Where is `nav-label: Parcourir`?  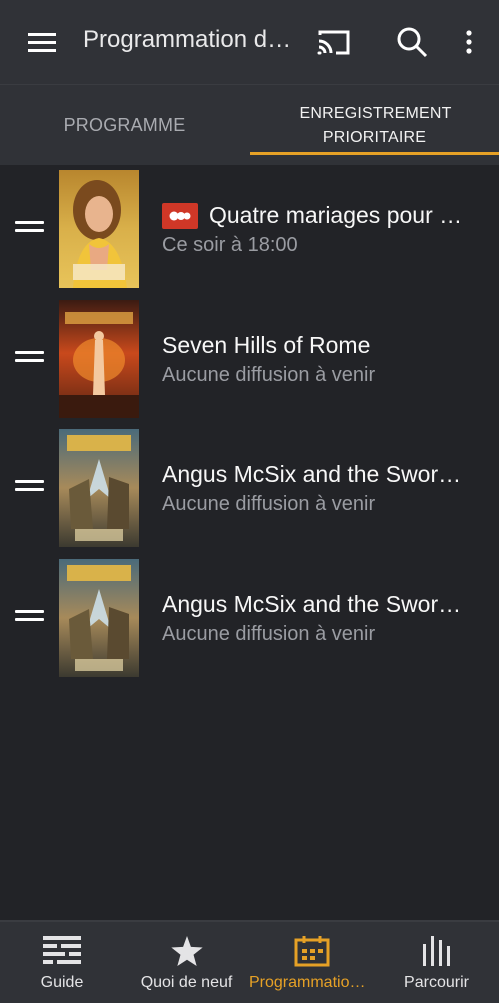
nav-label: Parcourir is located at coordinates (436, 982).